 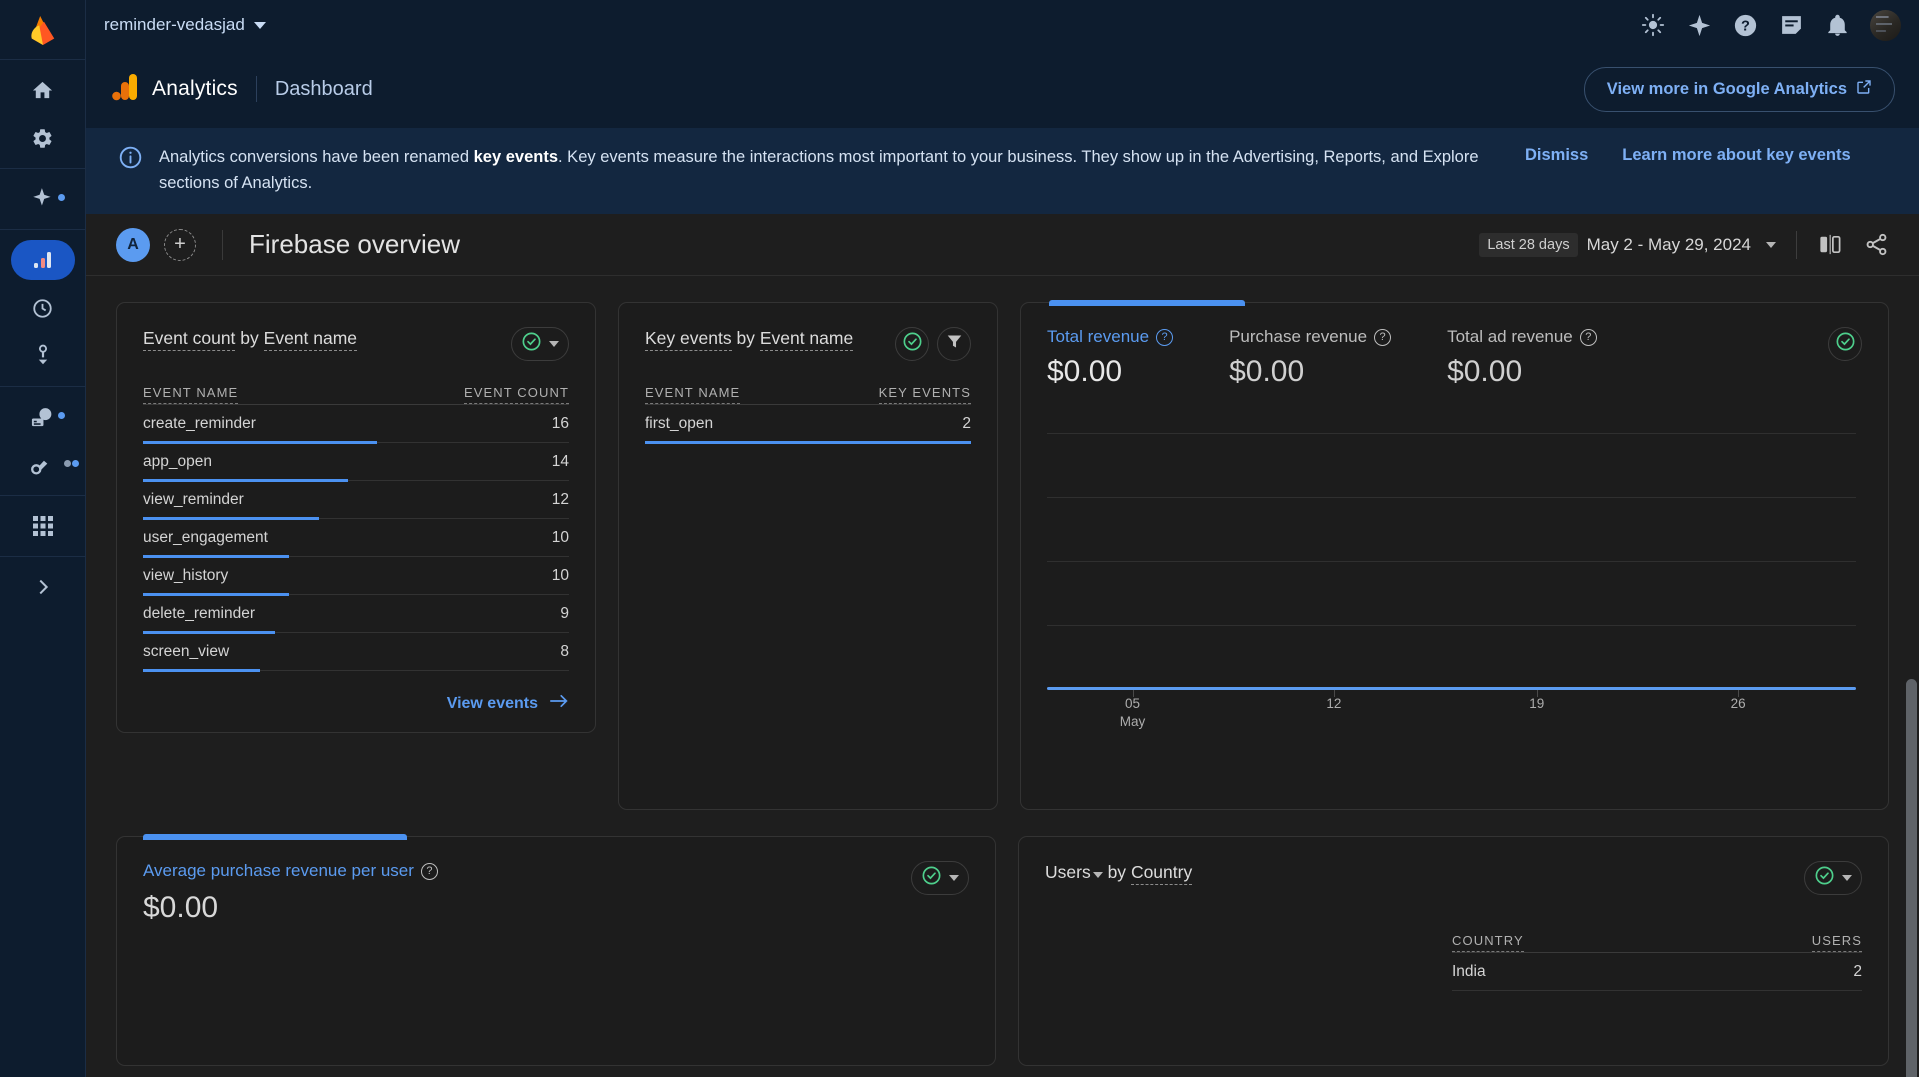 I want to click on rail-group-gemini, so click(x=42, y=199).